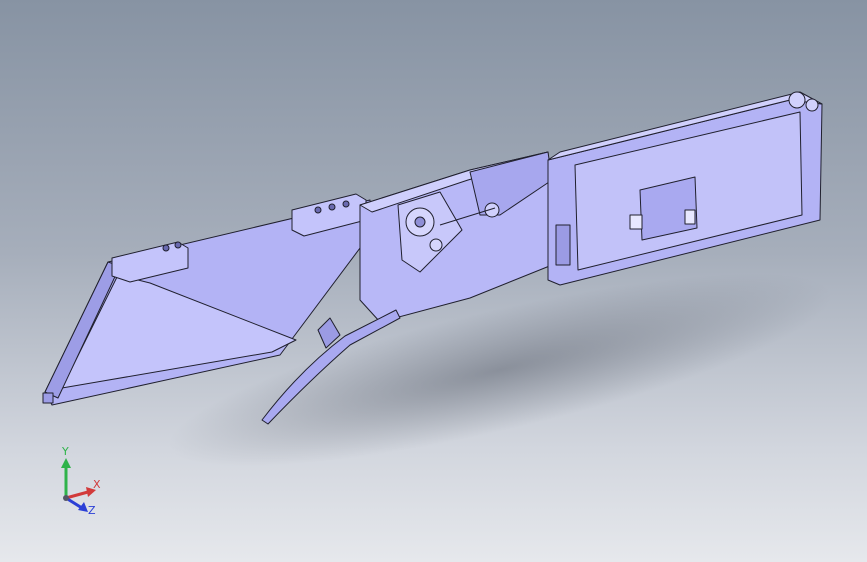  Describe the element at coordinates (65, 451) in the screenshot. I see `y-axis-label: Y` at that location.